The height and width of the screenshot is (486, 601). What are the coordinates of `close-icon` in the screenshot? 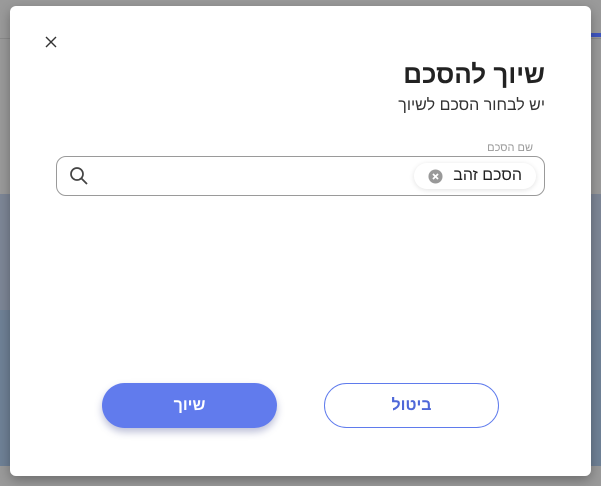 It's located at (51, 42).